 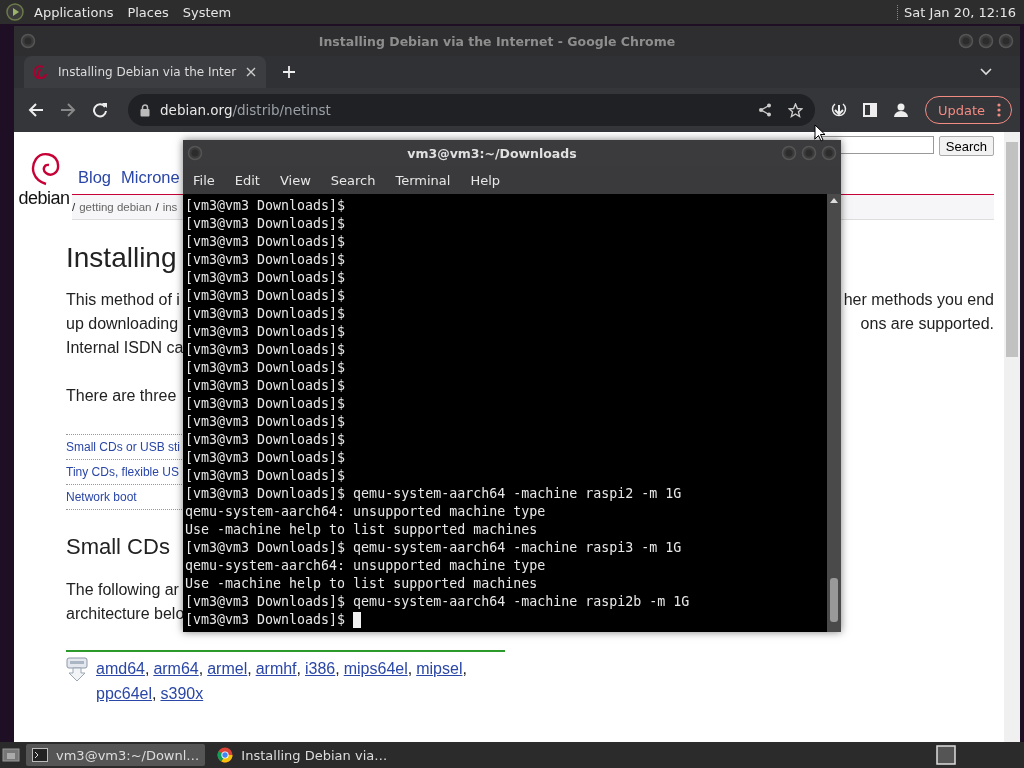 I want to click on architecture-link: mipsel, so click(x=439, y=668).